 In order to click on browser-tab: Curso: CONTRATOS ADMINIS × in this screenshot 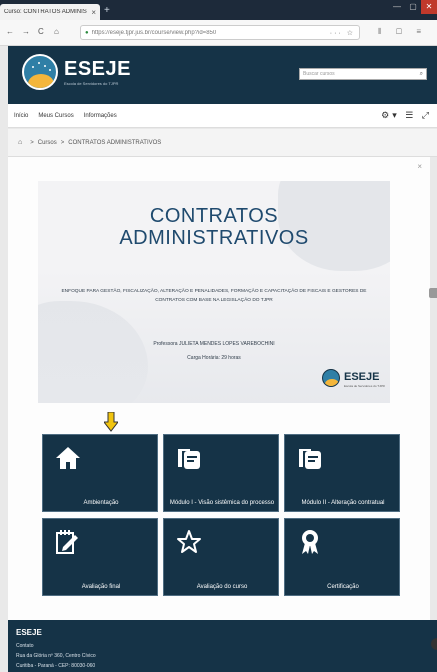, I will do `click(50, 12)`.